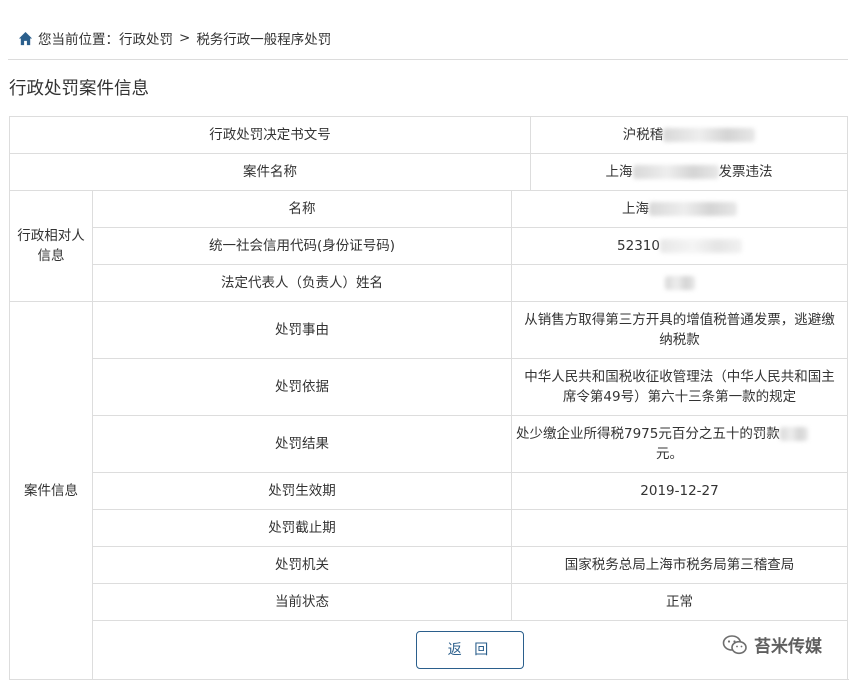 The height and width of the screenshot is (681, 865). I want to click on status-label: 当前状态, so click(302, 602).